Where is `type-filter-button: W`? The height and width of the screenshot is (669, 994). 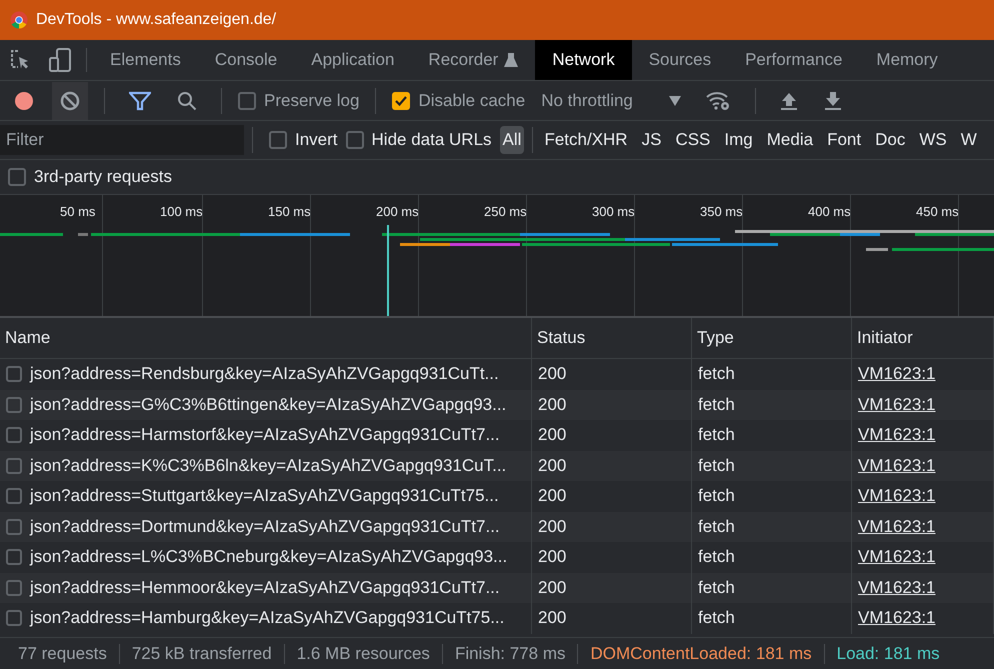 type-filter-button: W is located at coordinates (969, 140).